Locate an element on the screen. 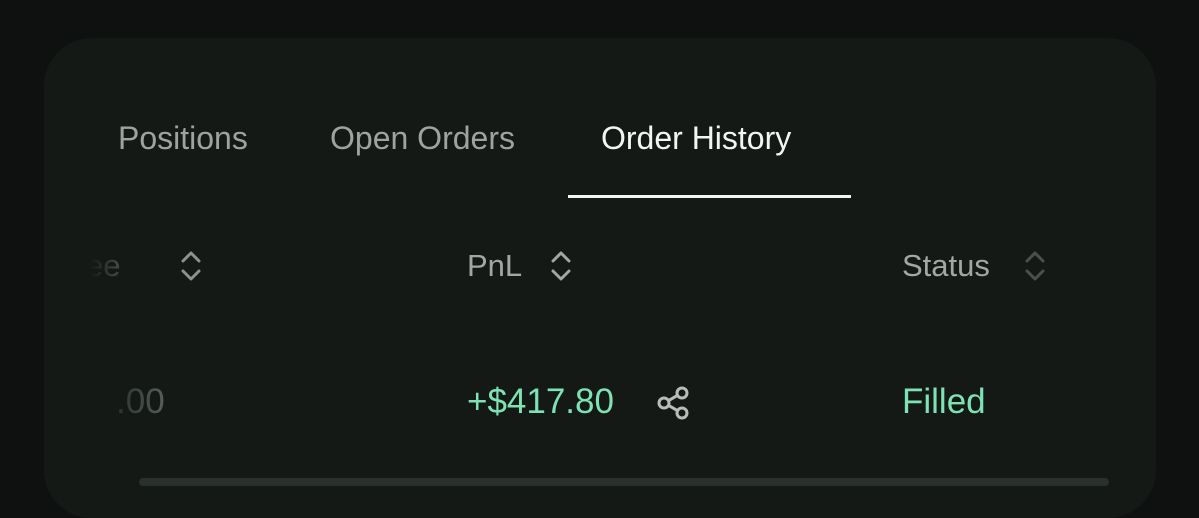 Image resolution: width=1199 pixels, height=518 pixels. tab-open-orders: Open Orders is located at coordinates (422, 138).